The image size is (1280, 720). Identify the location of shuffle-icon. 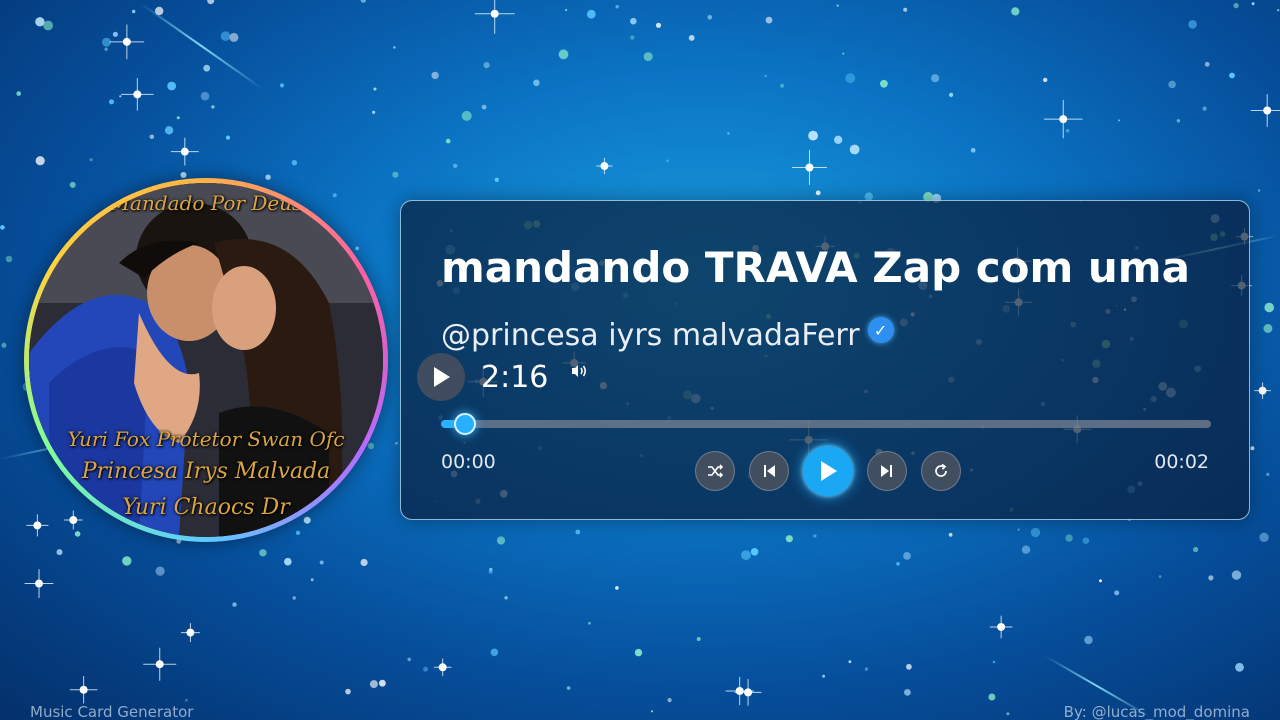
(716, 471).